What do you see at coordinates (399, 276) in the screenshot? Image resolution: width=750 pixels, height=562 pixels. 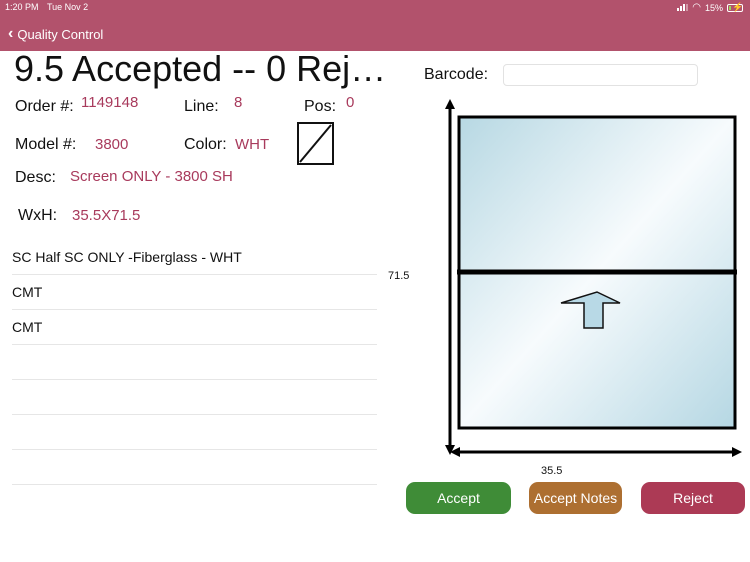 I see `height-dimension: 71.5` at bounding box center [399, 276].